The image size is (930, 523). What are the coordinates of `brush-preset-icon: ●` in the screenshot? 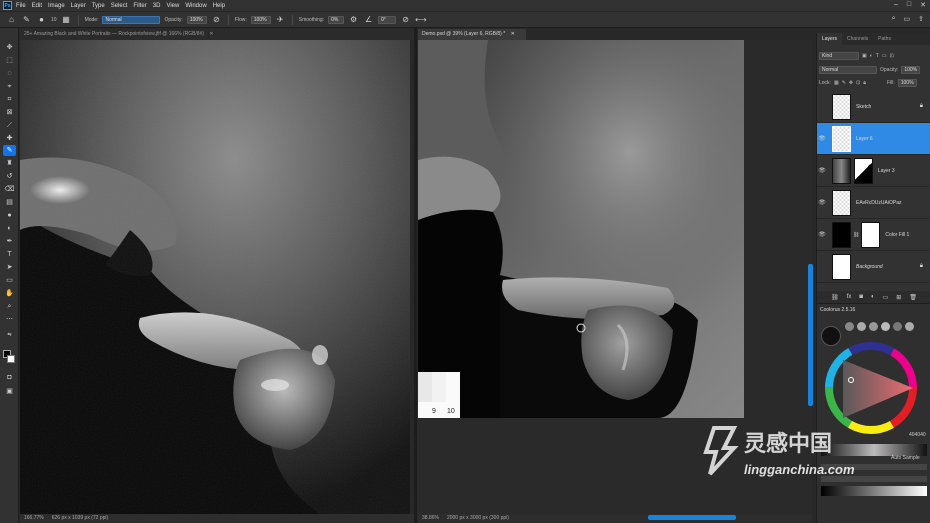 It's located at (41, 19).